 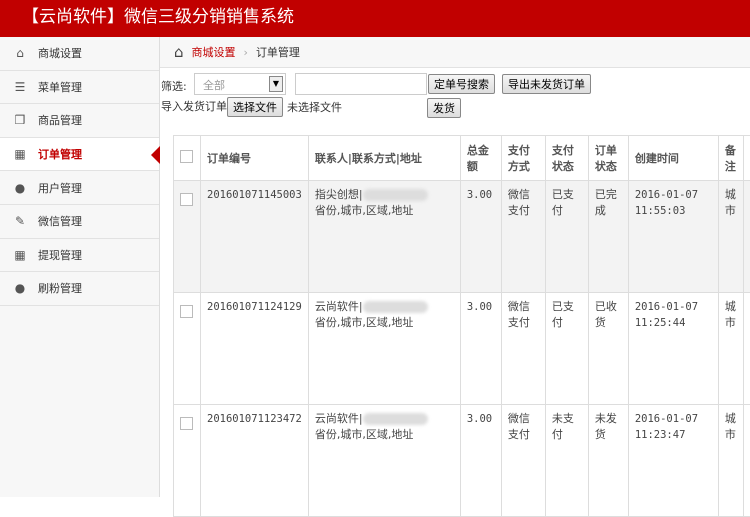 What do you see at coordinates (660, 211) in the screenshot?
I see `created-clock: 11:55:03` at bounding box center [660, 211].